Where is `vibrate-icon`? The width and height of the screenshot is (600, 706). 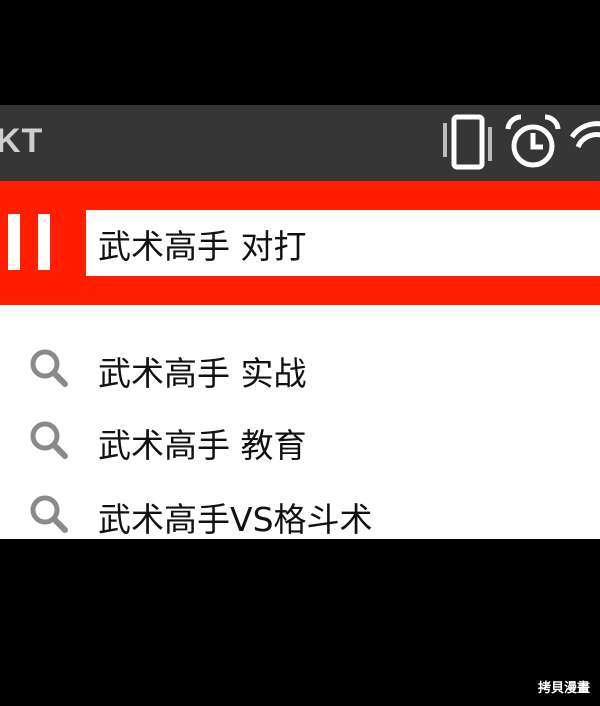
vibrate-icon is located at coordinates (467, 142).